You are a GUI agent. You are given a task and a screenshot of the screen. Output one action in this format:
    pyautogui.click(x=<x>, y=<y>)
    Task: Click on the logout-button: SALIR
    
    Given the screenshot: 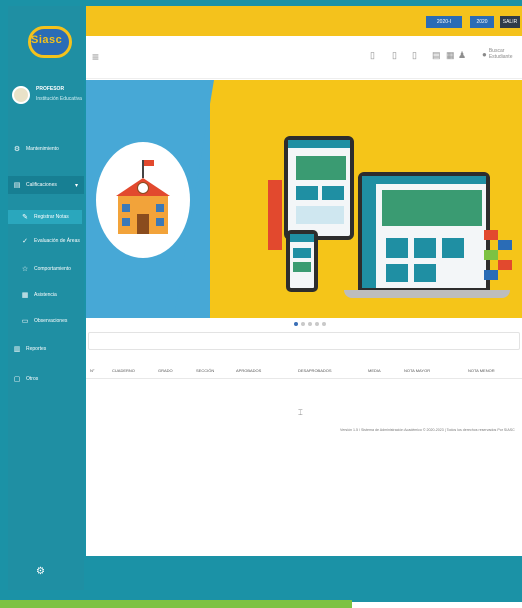 What is the action you would take?
    pyautogui.click(x=510, y=22)
    